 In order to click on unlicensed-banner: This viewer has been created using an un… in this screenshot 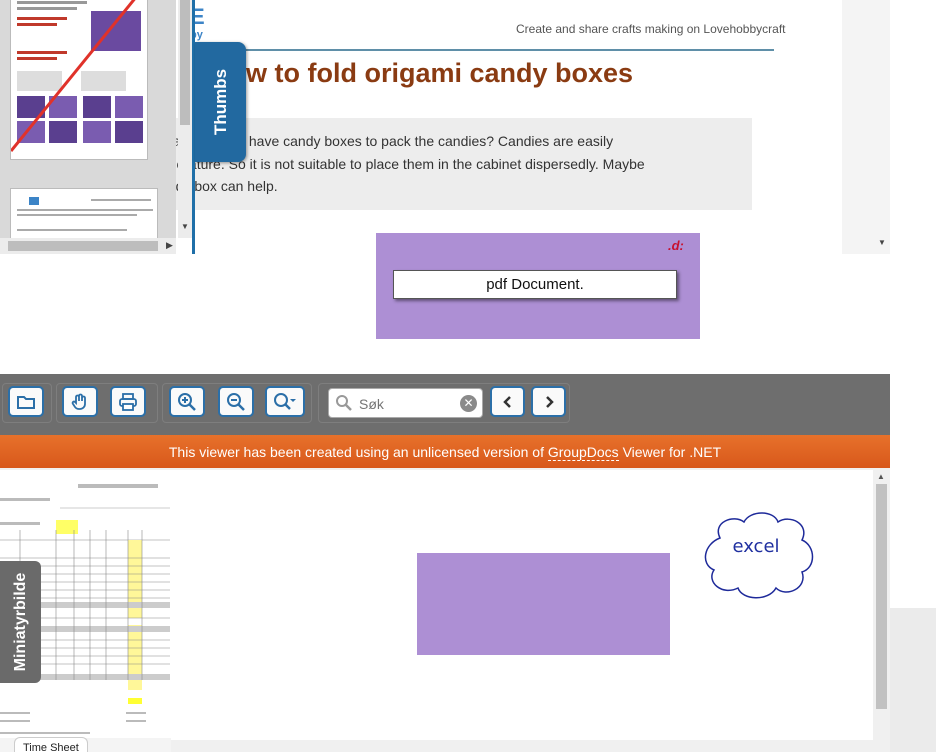, I will do `click(445, 451)`.